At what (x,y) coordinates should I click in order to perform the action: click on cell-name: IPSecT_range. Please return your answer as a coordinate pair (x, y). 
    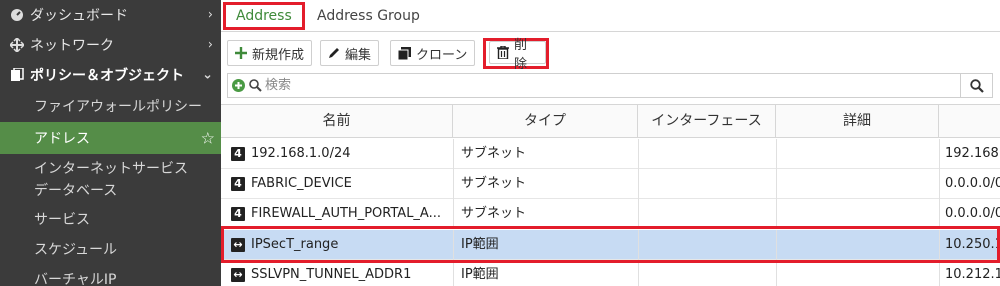
    Looking at the image, I should click on (295, 244).